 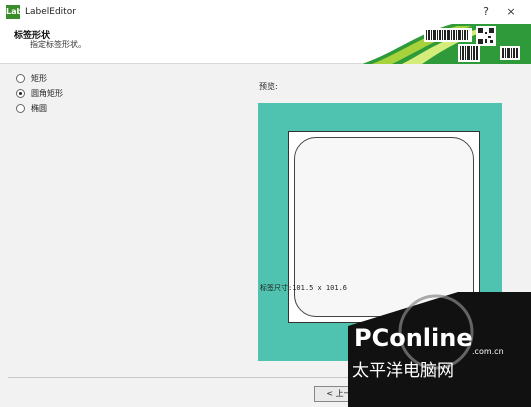 I want to click on barcode-banner-icon, so click(x=446, y=44).